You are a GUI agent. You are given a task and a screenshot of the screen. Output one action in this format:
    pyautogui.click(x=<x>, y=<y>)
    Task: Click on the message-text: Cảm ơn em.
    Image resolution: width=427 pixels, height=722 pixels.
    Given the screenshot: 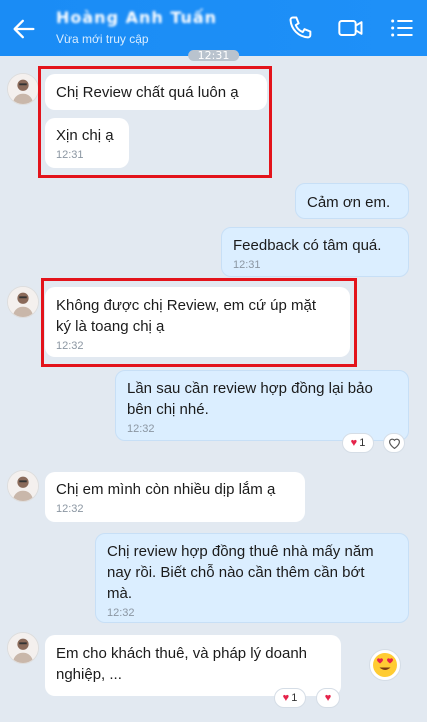 What is the action you would take?
    pyautogui.click(x=349, y=202)
    